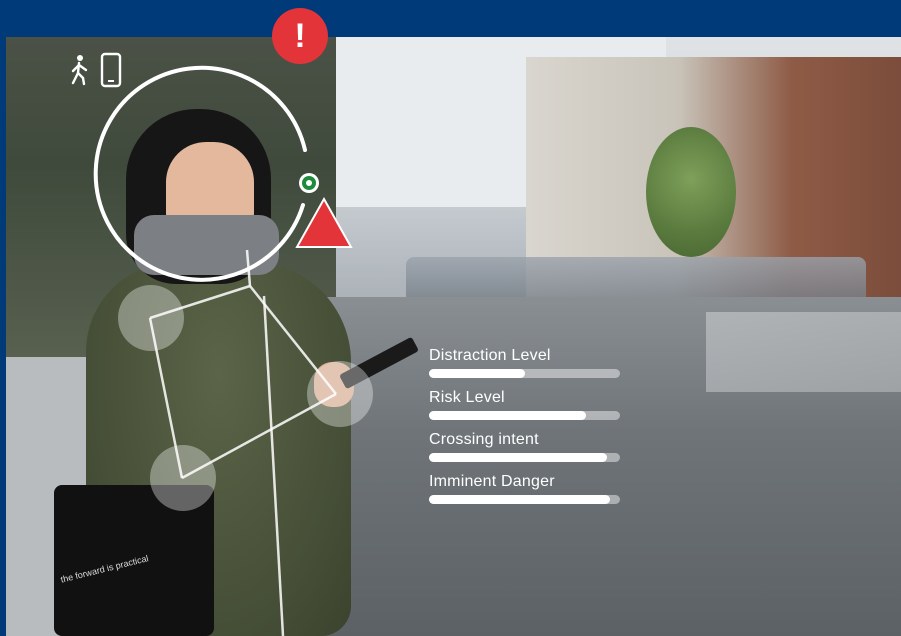 This screenshot has height=636, width=901. I want to click on warning-triangle-icon, so click(324, 222).